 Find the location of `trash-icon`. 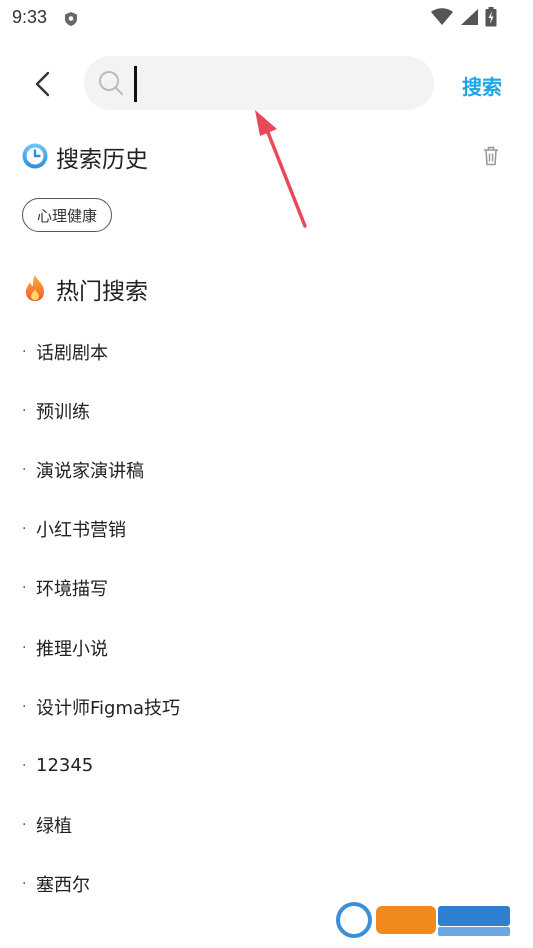

trash-icon is located at coordinates (491, 156).